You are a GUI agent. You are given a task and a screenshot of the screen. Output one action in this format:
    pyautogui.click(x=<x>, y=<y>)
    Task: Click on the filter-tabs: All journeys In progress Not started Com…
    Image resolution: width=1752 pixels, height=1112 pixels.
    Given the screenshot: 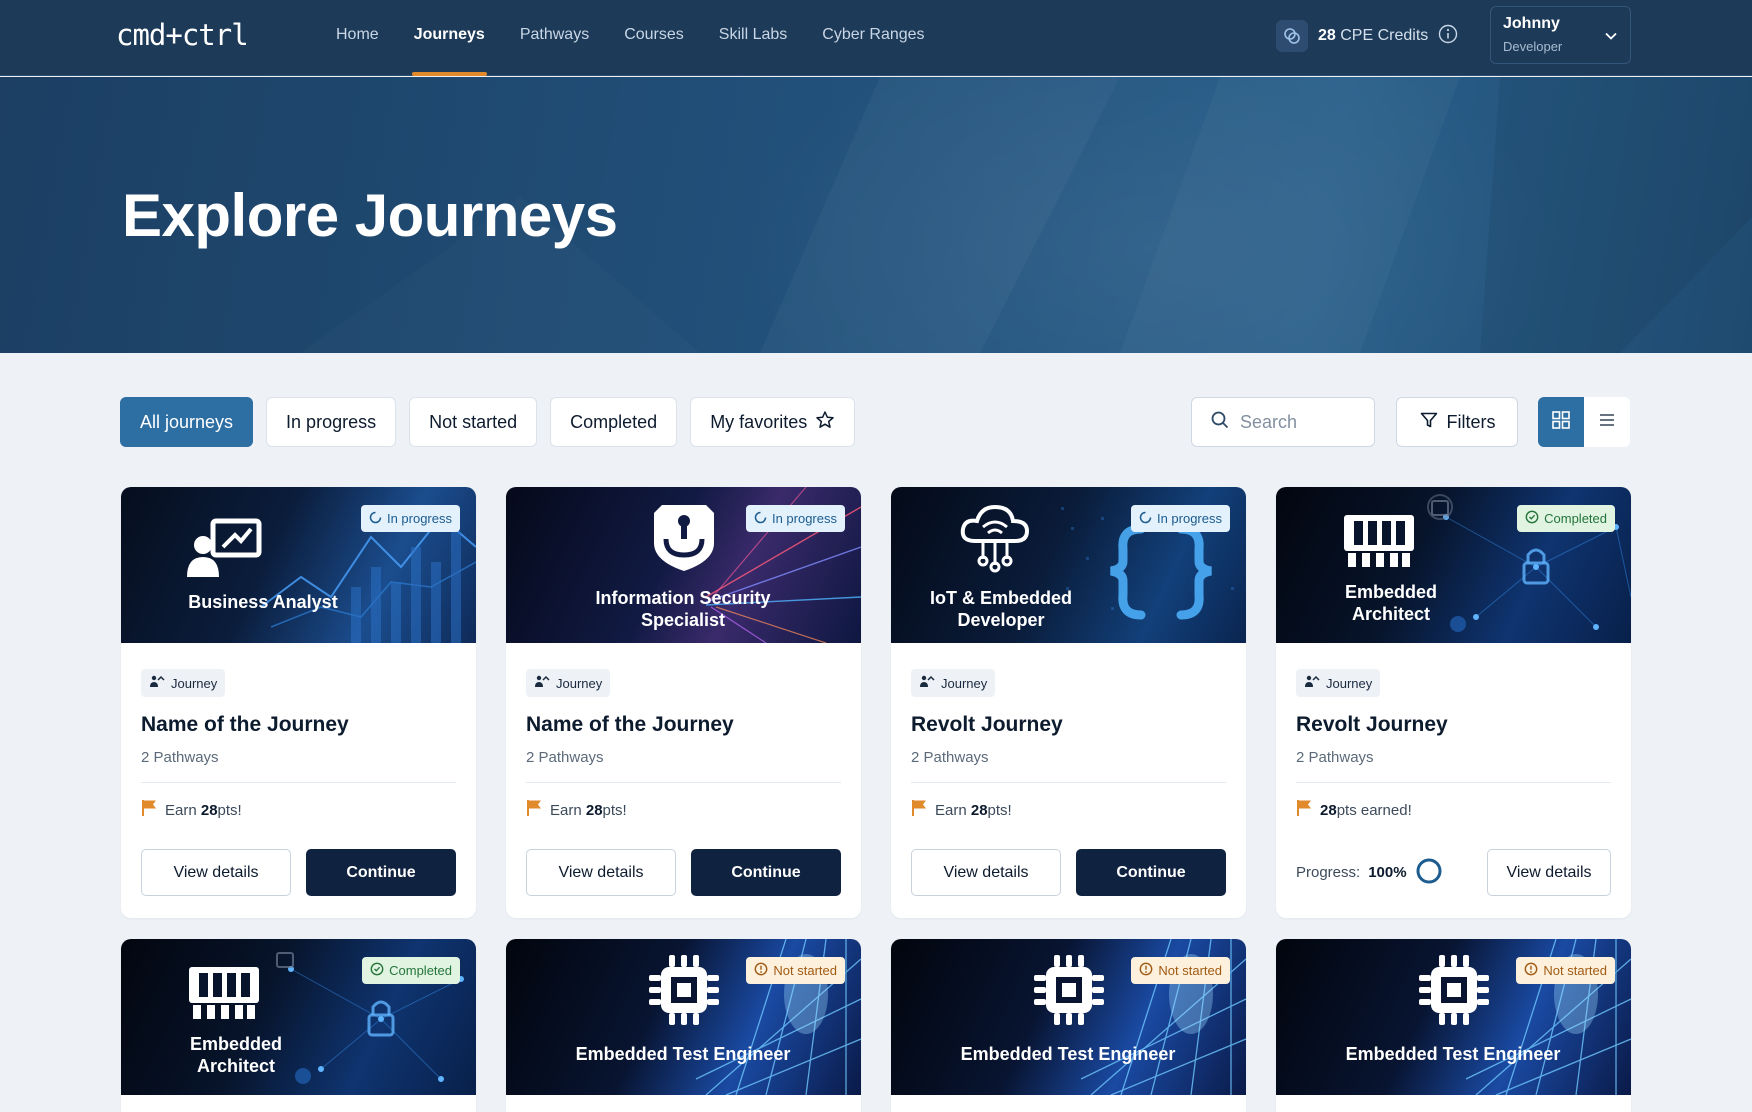 What is the action you would take?
    pyautogui.click(x=488, y=422)
    